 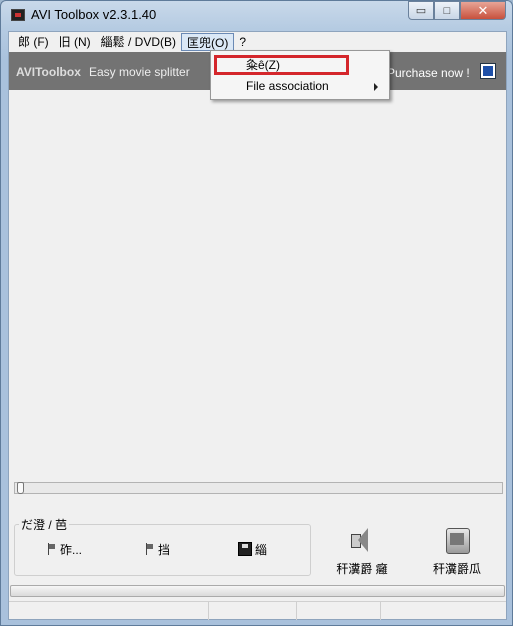 I want to click on end-button: 挡, so click(x=157, y=549).